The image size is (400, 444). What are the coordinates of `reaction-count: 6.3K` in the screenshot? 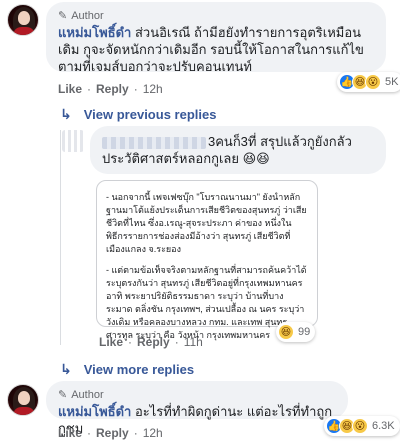 It's located at (383, 426).